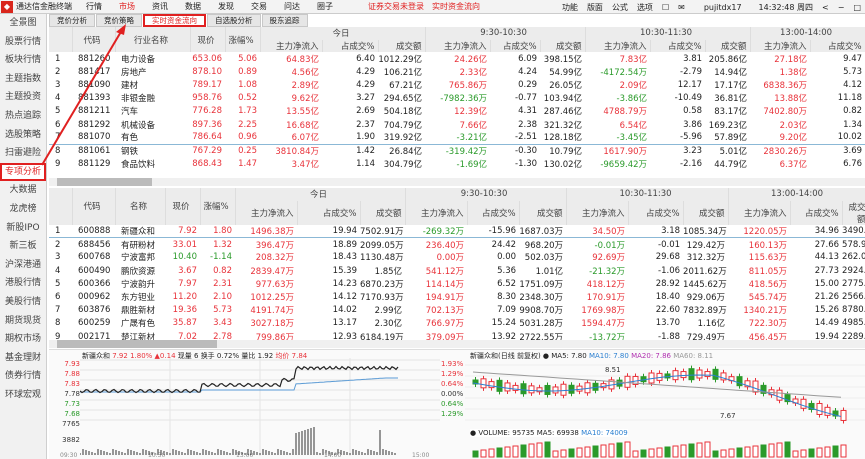 This screenshot has height=459, width=865. Describe the element at coordinates (457, 182) in the screenshot. I see `sector-table-scrollbar` at that location.